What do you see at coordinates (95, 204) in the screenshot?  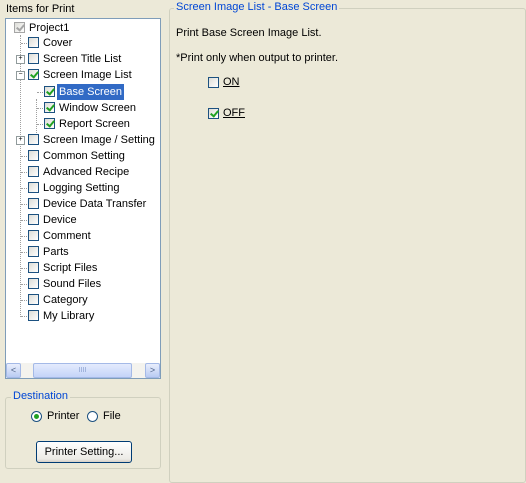 I see `tree-item-label: Device Data Transfer` at bounding box center [95, 204].